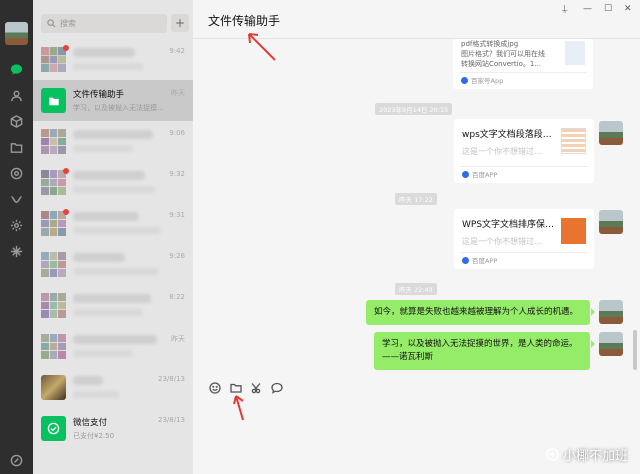  I want to click on search-icon, so click(51, 23).